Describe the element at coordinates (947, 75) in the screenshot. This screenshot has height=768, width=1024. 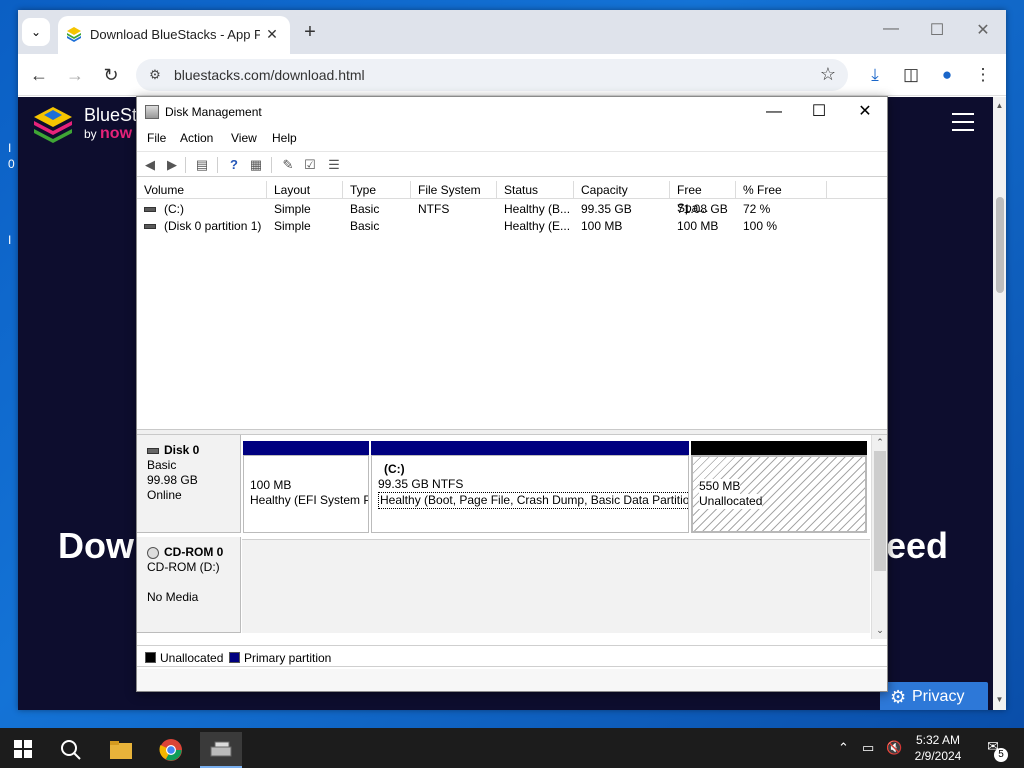
I see `profile-icon: ●` at that location.